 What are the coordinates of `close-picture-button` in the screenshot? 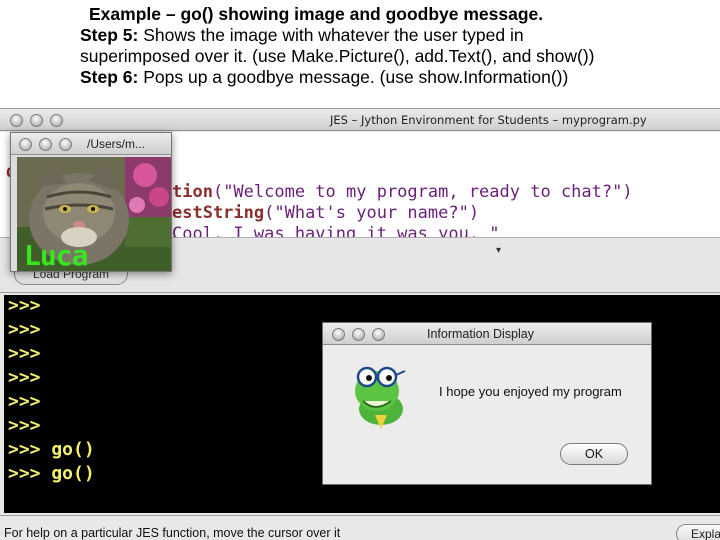 It's located at (25, 144).